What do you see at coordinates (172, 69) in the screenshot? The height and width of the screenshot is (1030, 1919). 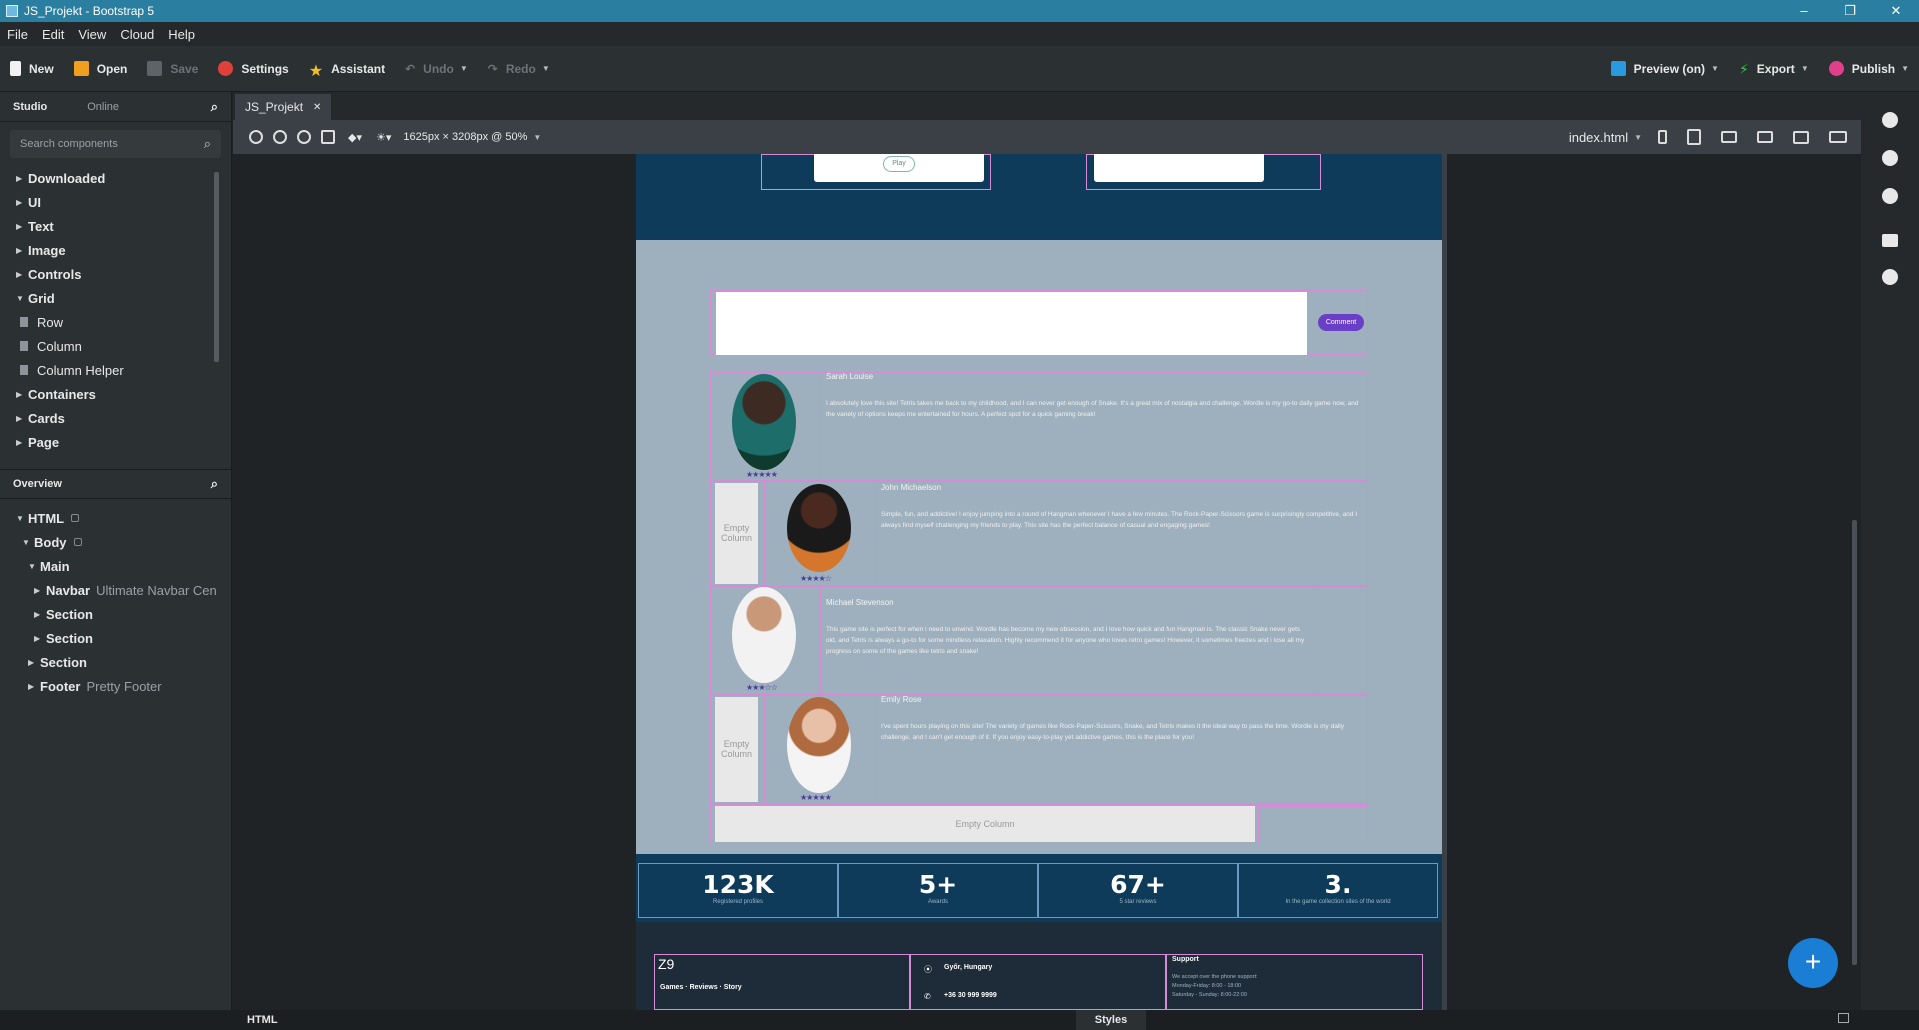 I see `save-button: Save` at bounding box center [172, 69].